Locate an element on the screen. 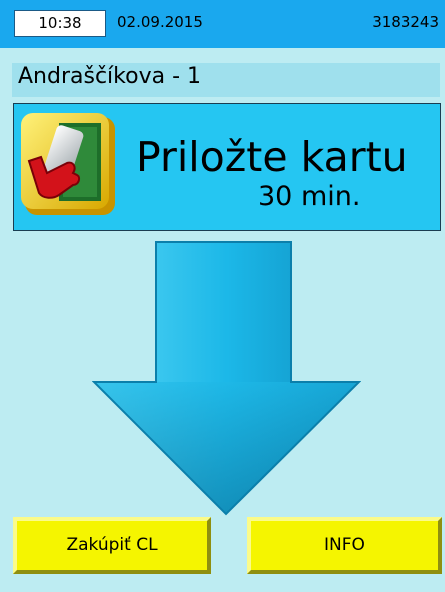  stop-name: Andraščíkova - 1 is located at coordinates (109, 76).